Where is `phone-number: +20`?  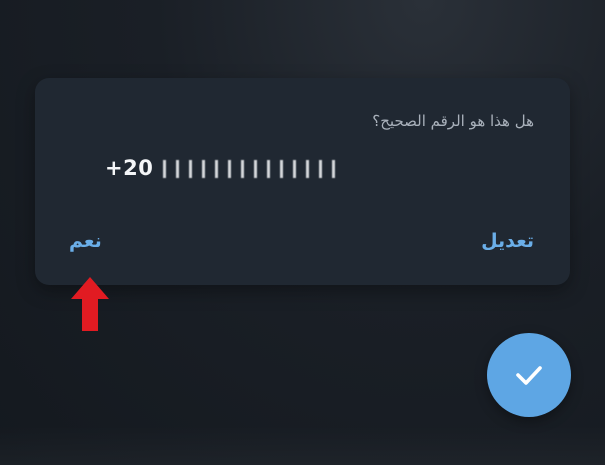 phone-number: +20 is located at coordinates (223, 168).